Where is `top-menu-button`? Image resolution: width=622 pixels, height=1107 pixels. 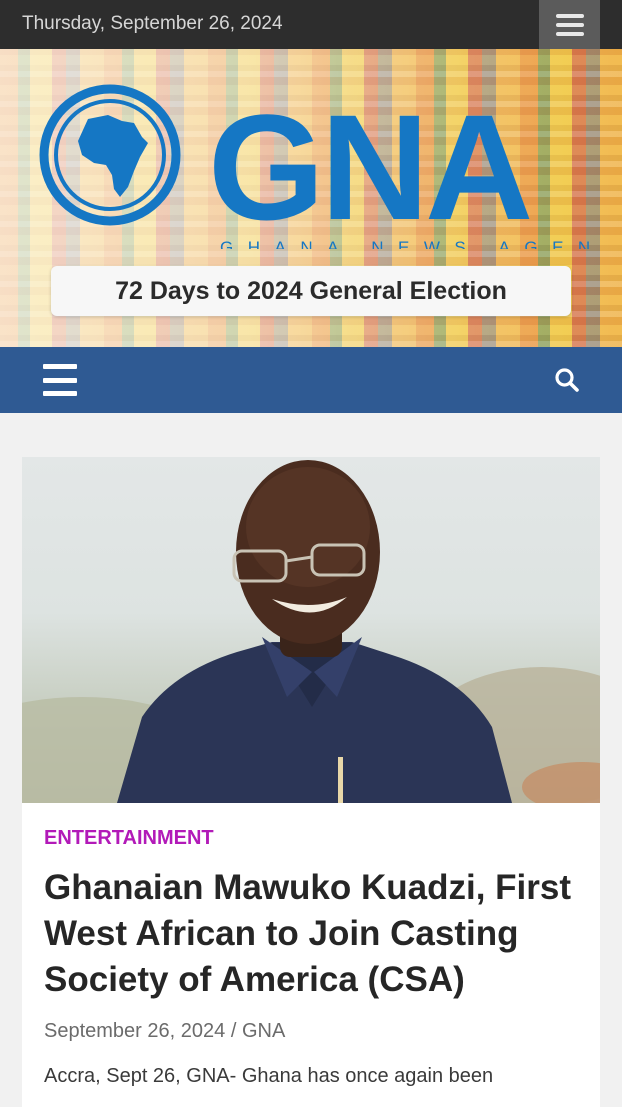
top-menu-button is located at coordinates (569, 24).